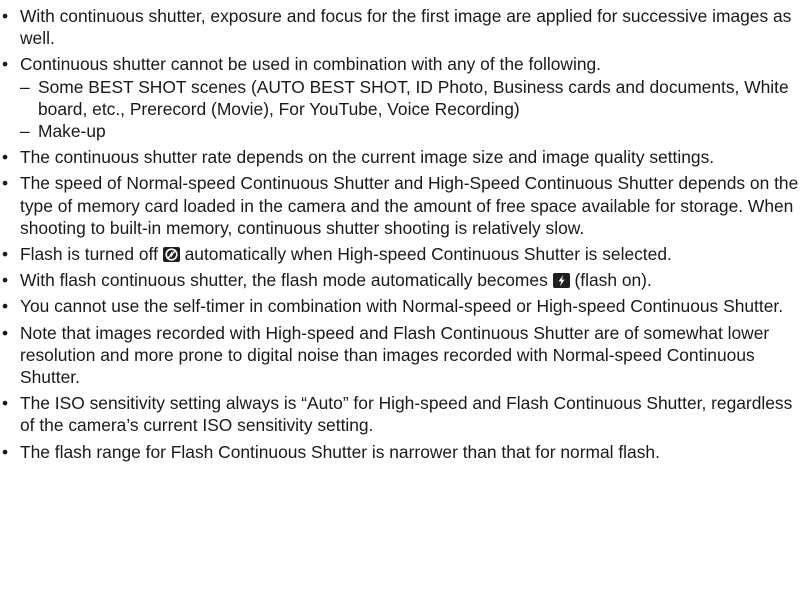  Describe the element at coordinates (171, 255) in the screenshot. I see `flash-off-icon` at that location.